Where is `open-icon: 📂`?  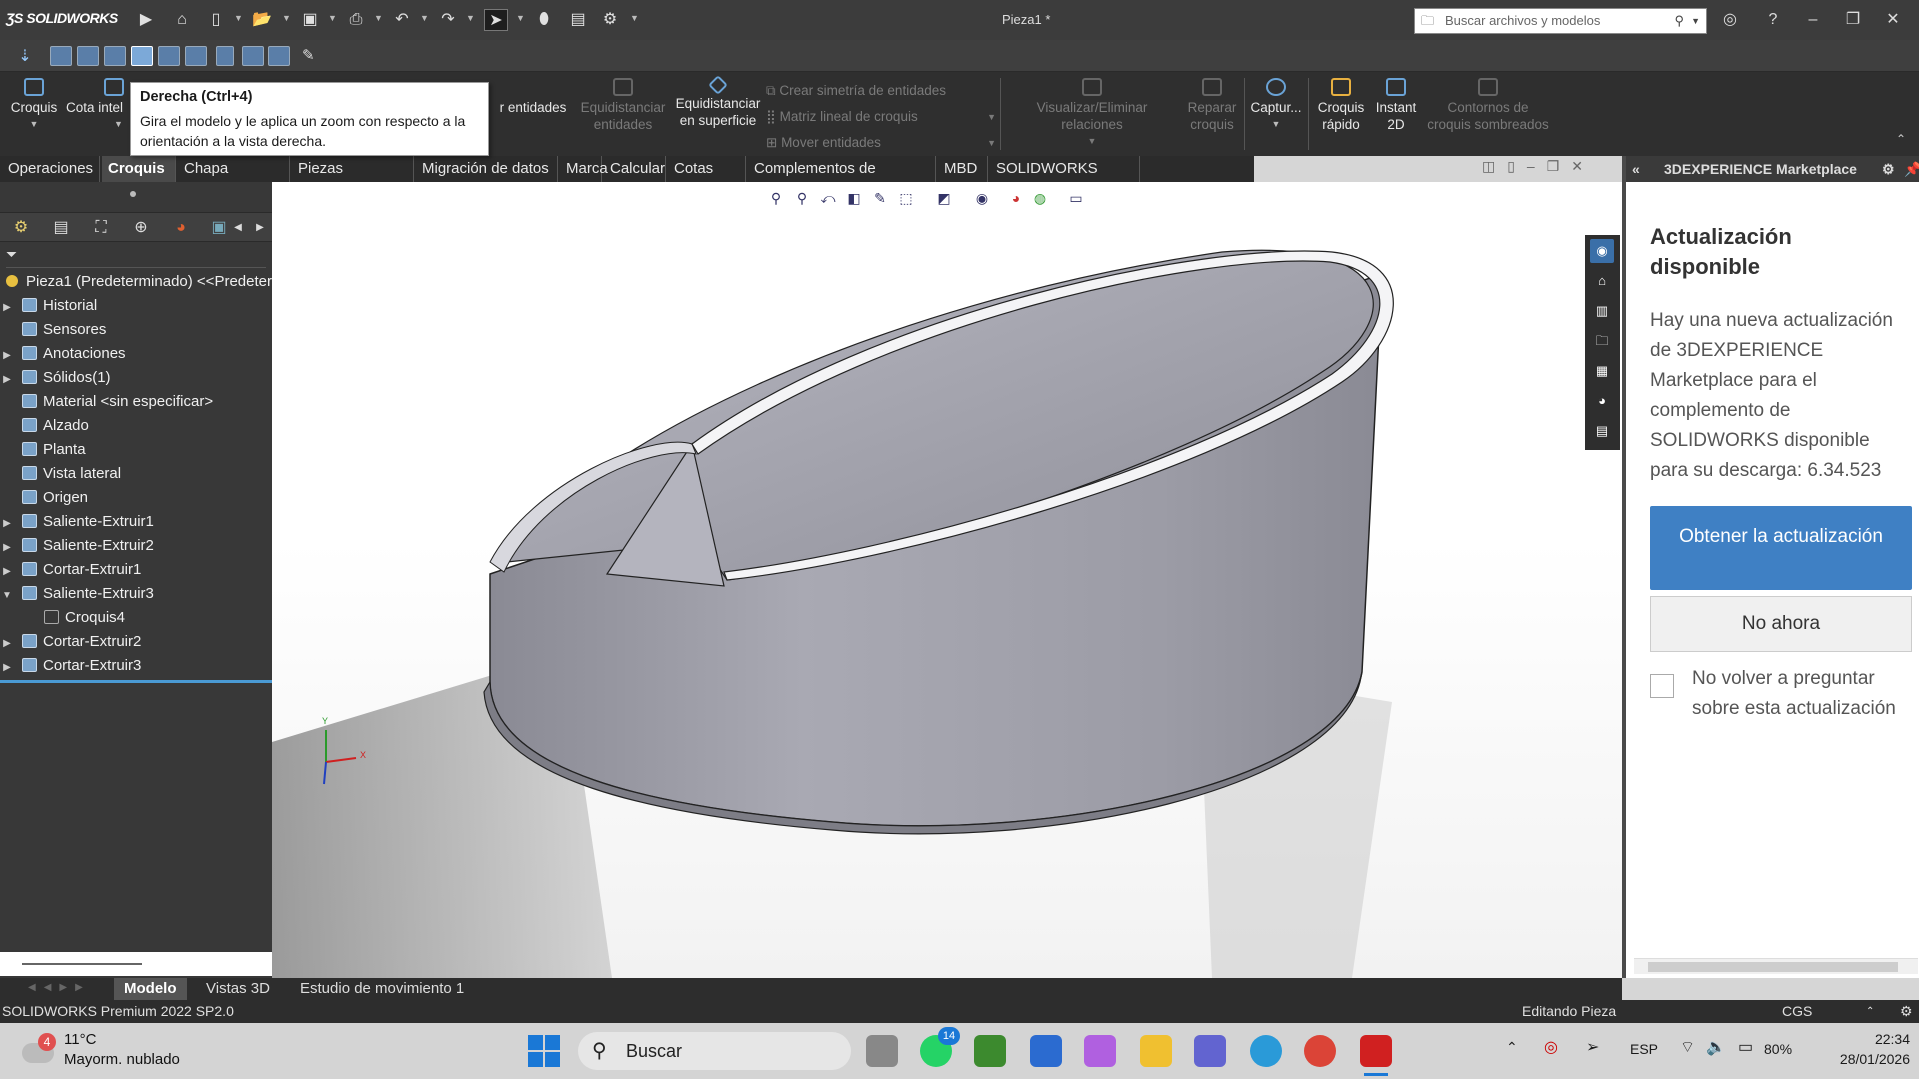 open-icon: 📂 is located at coordinates (262, 20).